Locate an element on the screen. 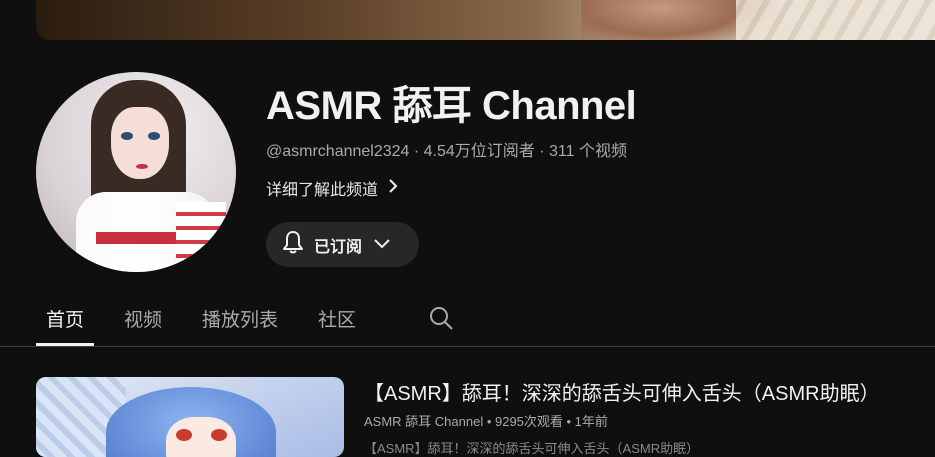  channel-banner is located at coordinates (485, 20).